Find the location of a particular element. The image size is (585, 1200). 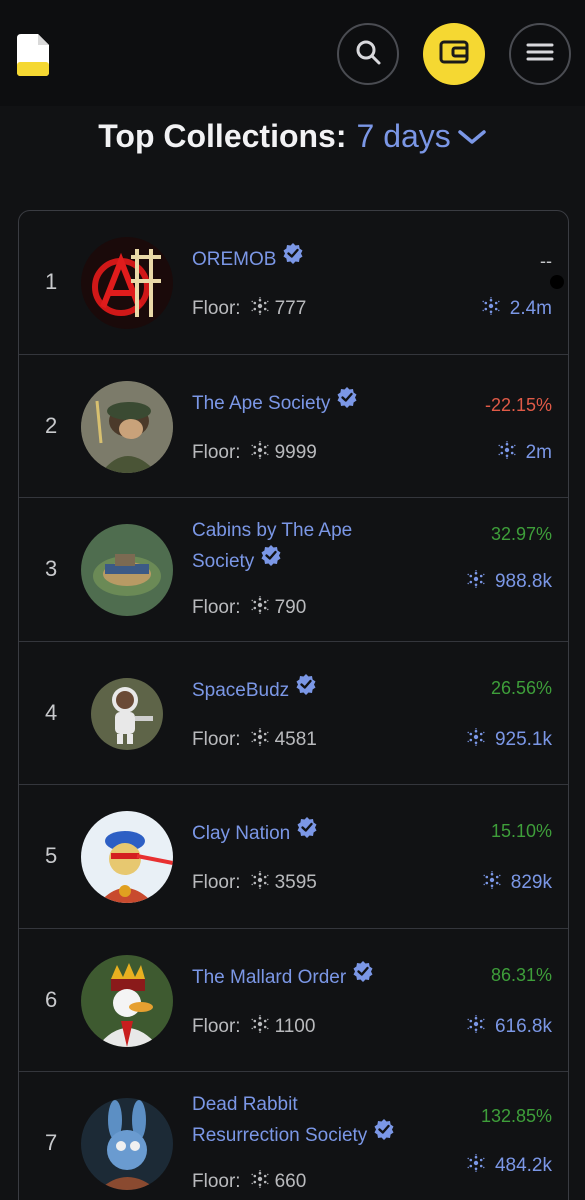

collection-name: OREMOB is located at coordinates (302, 259).